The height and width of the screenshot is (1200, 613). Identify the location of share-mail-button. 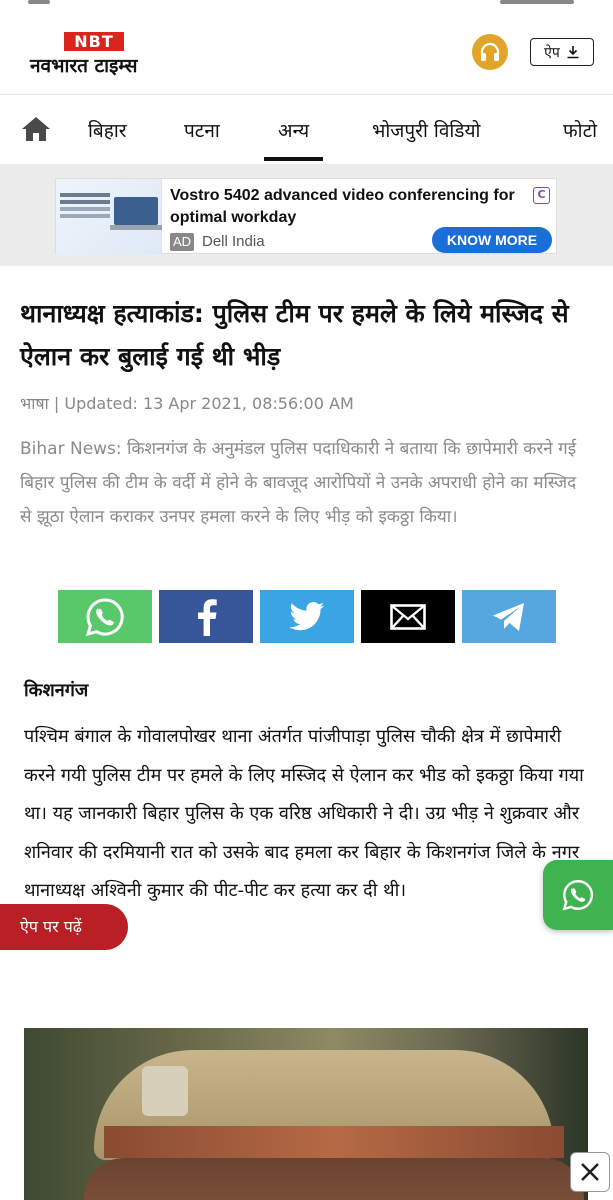
(408, 616).